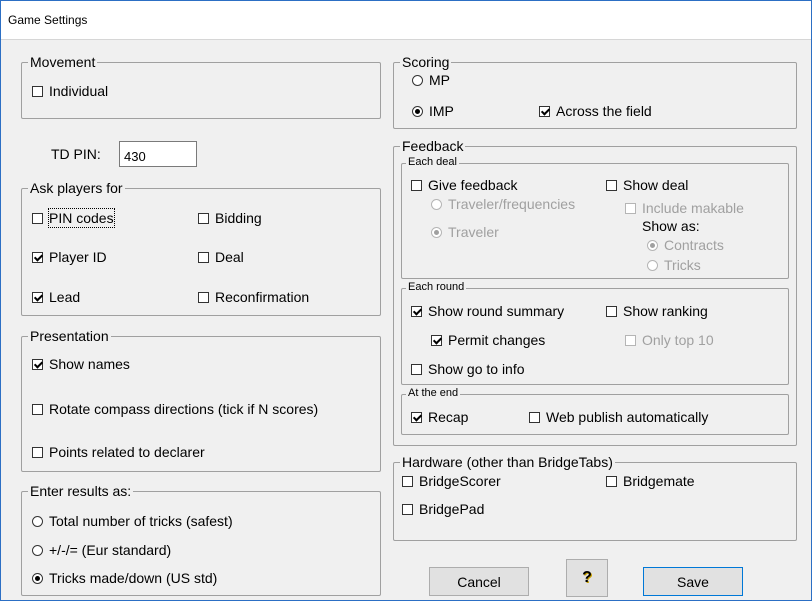 The height and width of the screenshot is (601, 812). I want to click on player-id-checkbox: Player ID, so click(69, 257).